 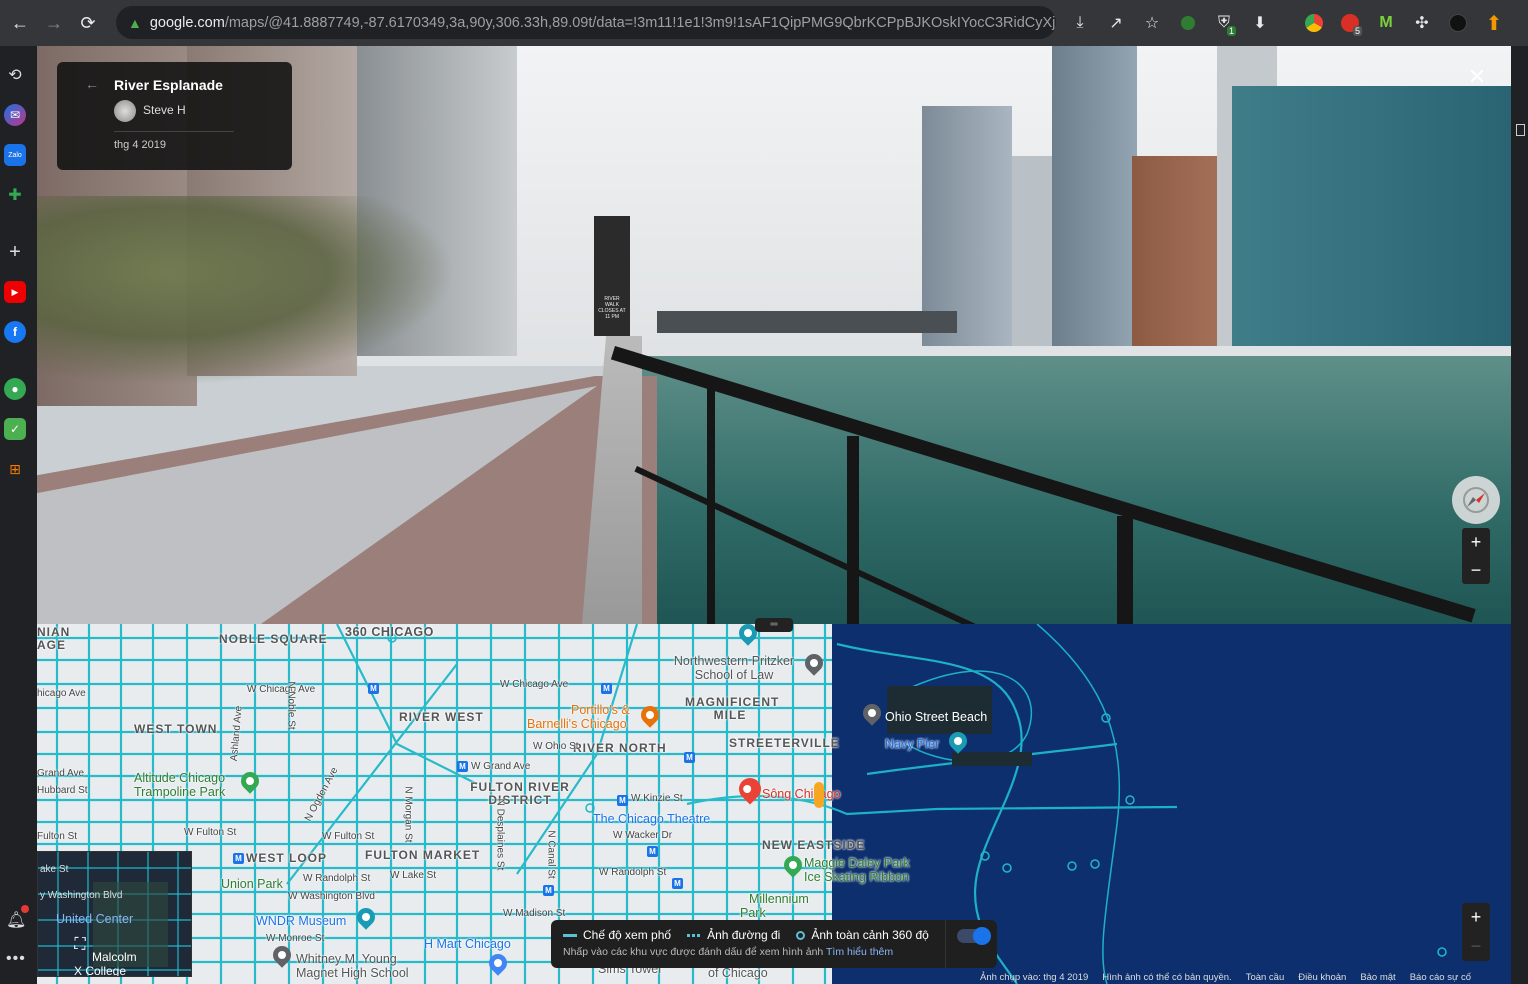 What do you see at coordinates (784, 743) in the screenshot?
I see `map-label-streeterville: STREETERVILLE` at bounding box center [784, 743].